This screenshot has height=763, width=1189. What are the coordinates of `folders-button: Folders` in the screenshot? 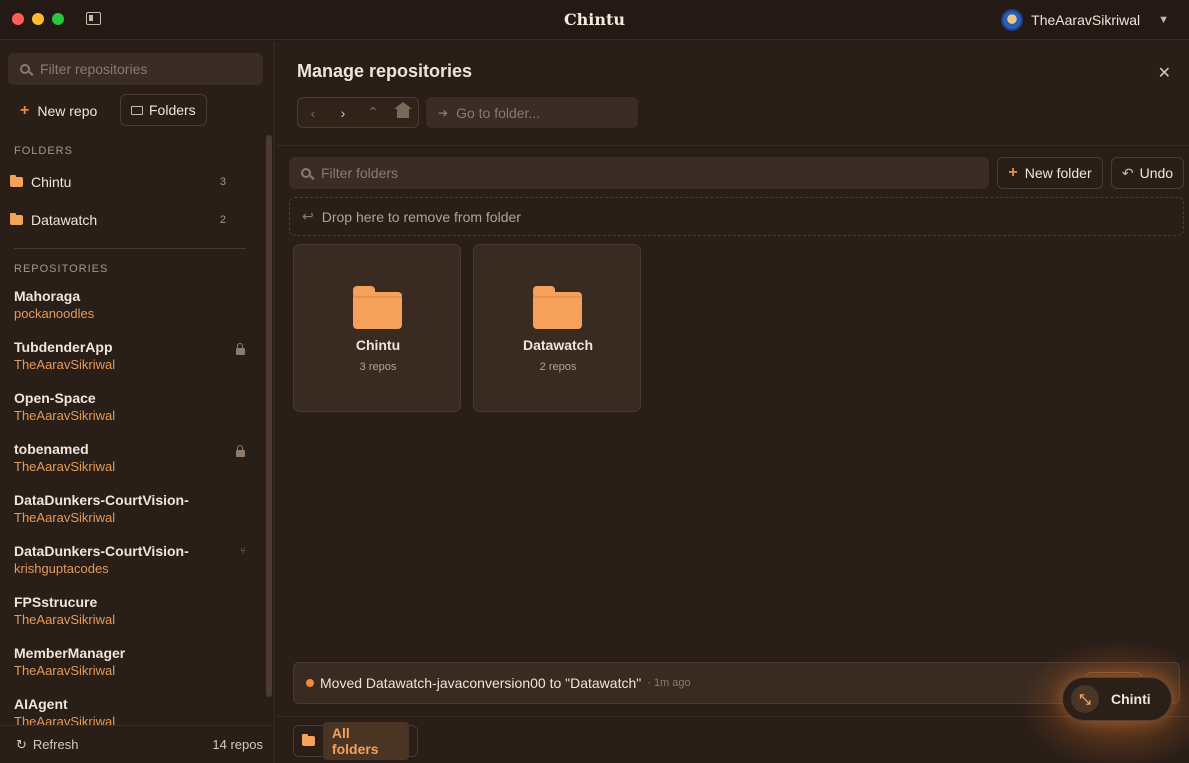 It's located at (163, 110).